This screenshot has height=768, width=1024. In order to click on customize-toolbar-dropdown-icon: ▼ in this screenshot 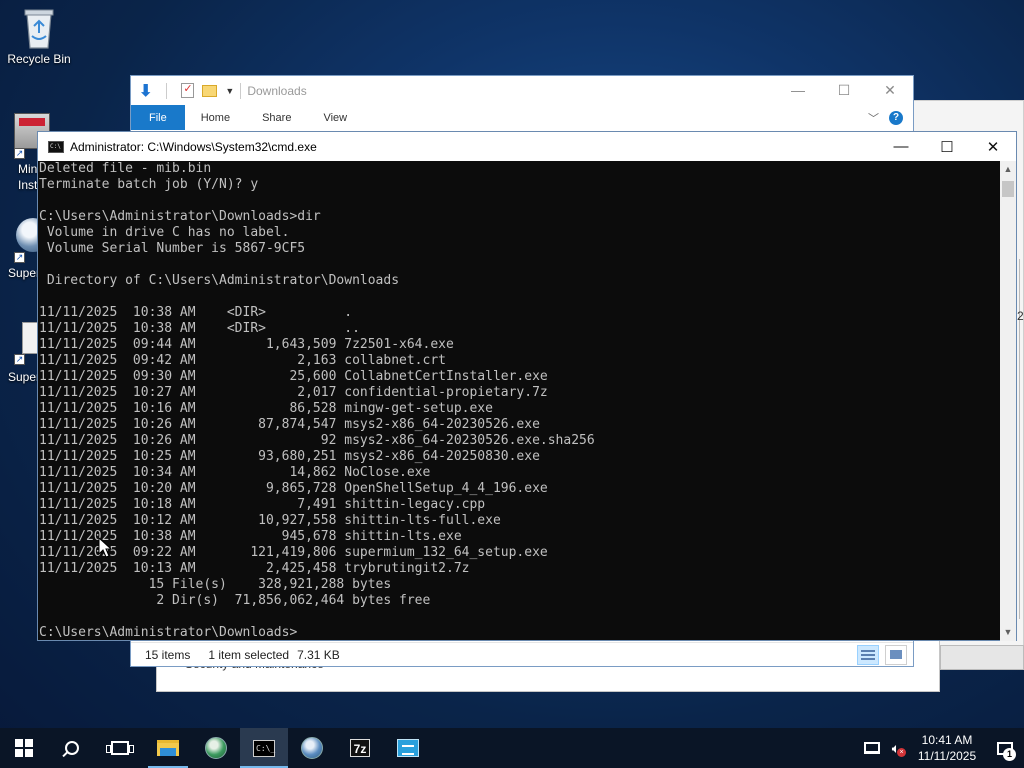, I will do `click(229, 91)`.